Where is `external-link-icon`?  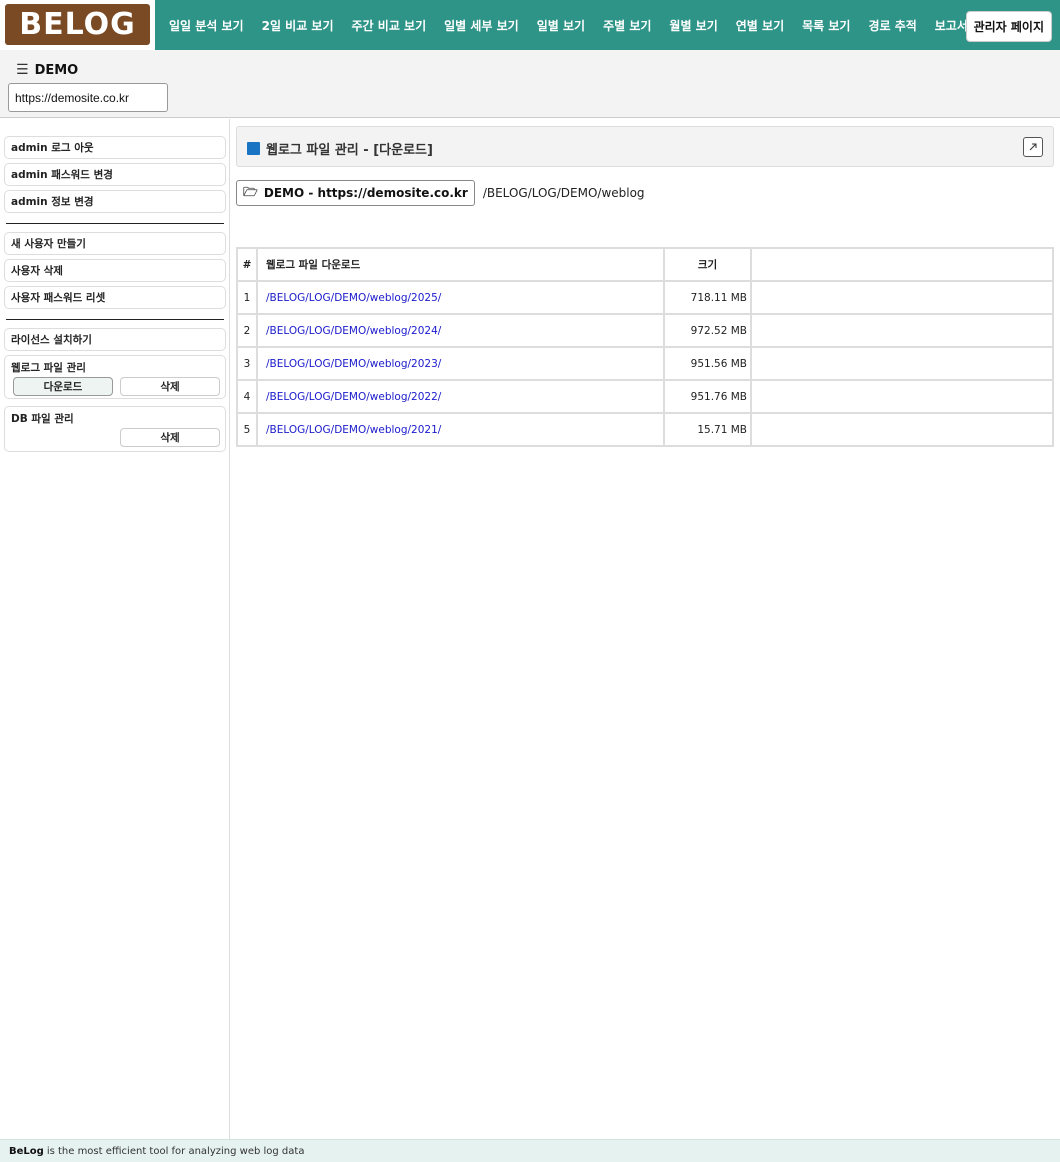
external-link-icon is located at coordinates (1033, 147).